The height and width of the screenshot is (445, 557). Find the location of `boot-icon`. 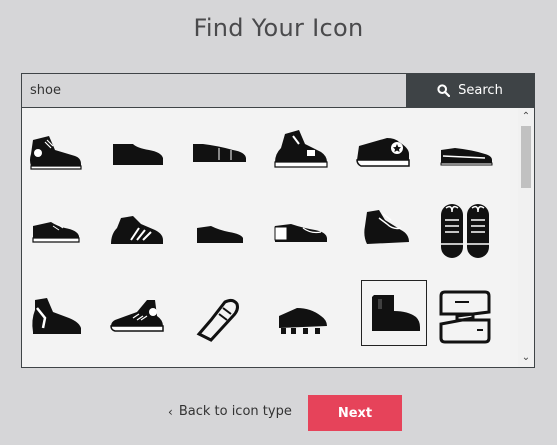

boot-icon is located at coordinates (396, 313).